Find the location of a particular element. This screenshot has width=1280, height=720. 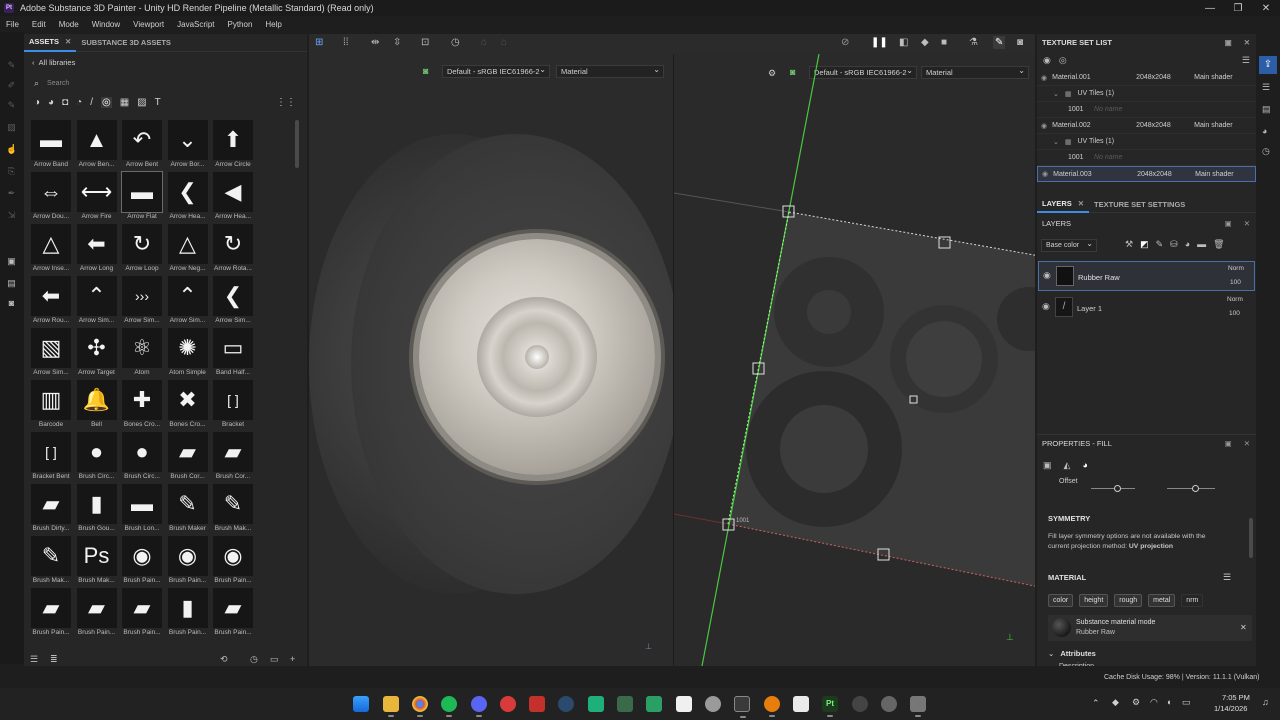

add-folder-icon: ▬ is located at coordinates (1201, 246).